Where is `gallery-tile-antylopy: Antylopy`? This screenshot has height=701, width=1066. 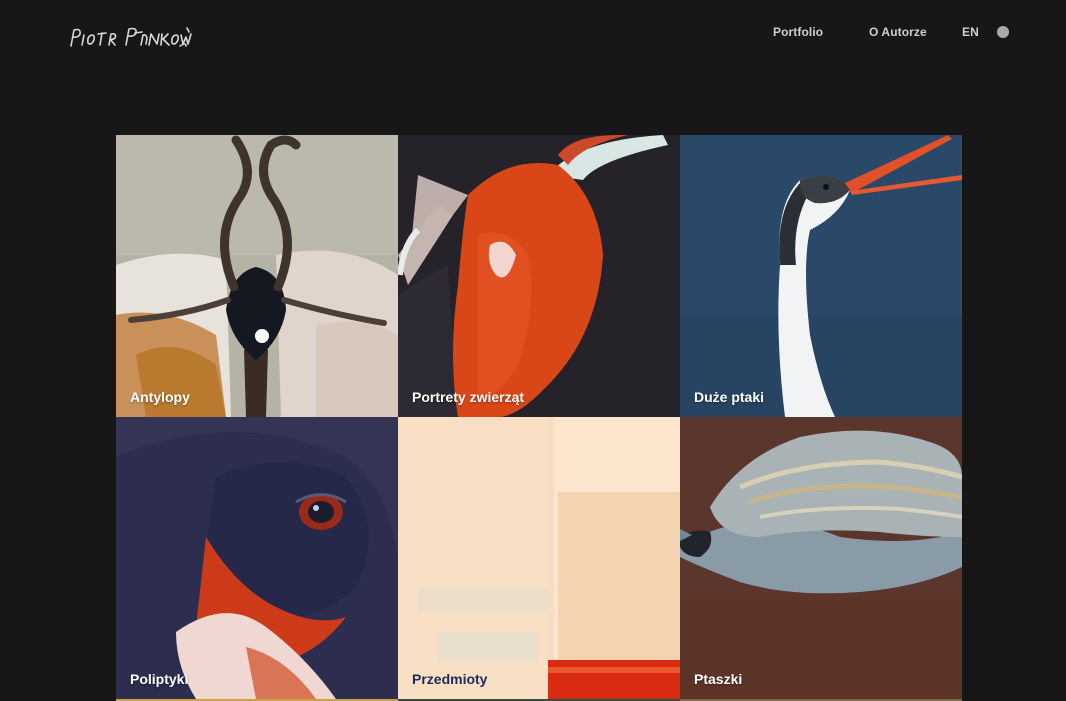
gallery-tile-antylopy: Antylopy is located at coordinates (257, 276).